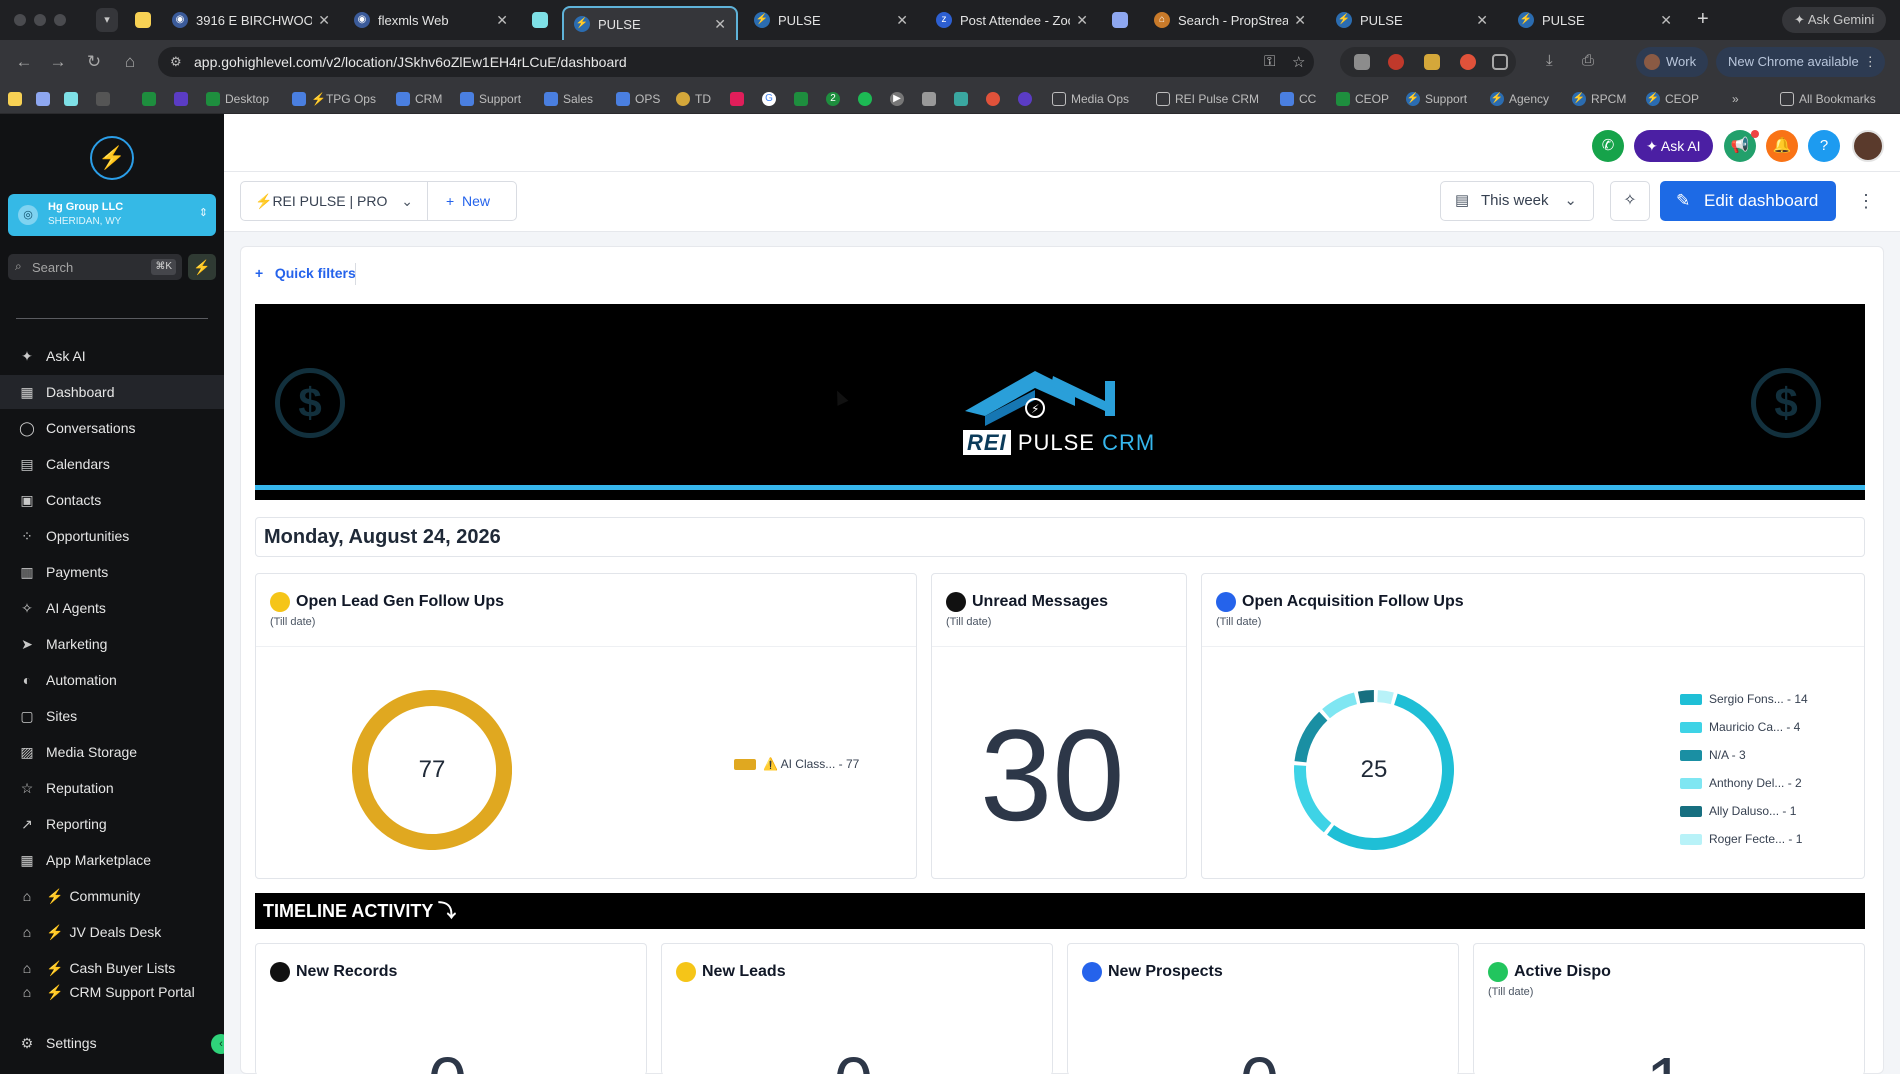 This screenshot has width=1900, height=1074. I want to click on bookmark-rei-pulse-crm: REI Pulse CRM, so click(1207, 99).